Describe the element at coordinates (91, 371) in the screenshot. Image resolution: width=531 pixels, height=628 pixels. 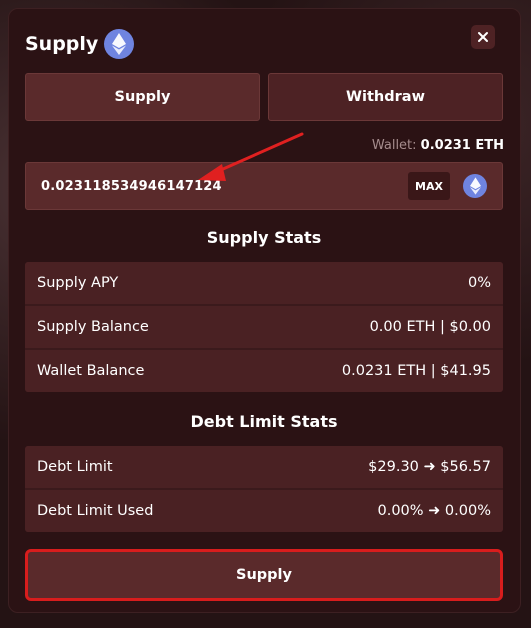
I see `stat-label: Wallet Balance` at that location.